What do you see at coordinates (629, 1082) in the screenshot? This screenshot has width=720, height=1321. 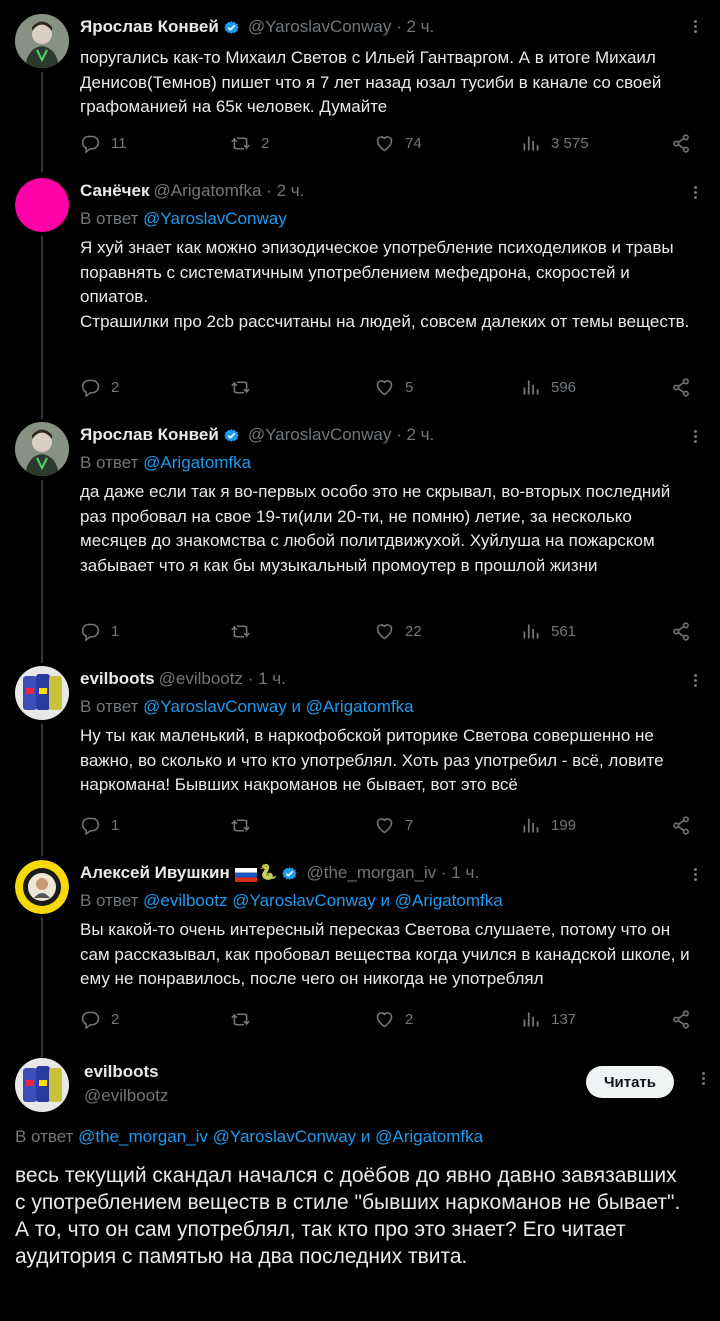 I see `follow-button: Читать` at bounding box center [629, 1082].